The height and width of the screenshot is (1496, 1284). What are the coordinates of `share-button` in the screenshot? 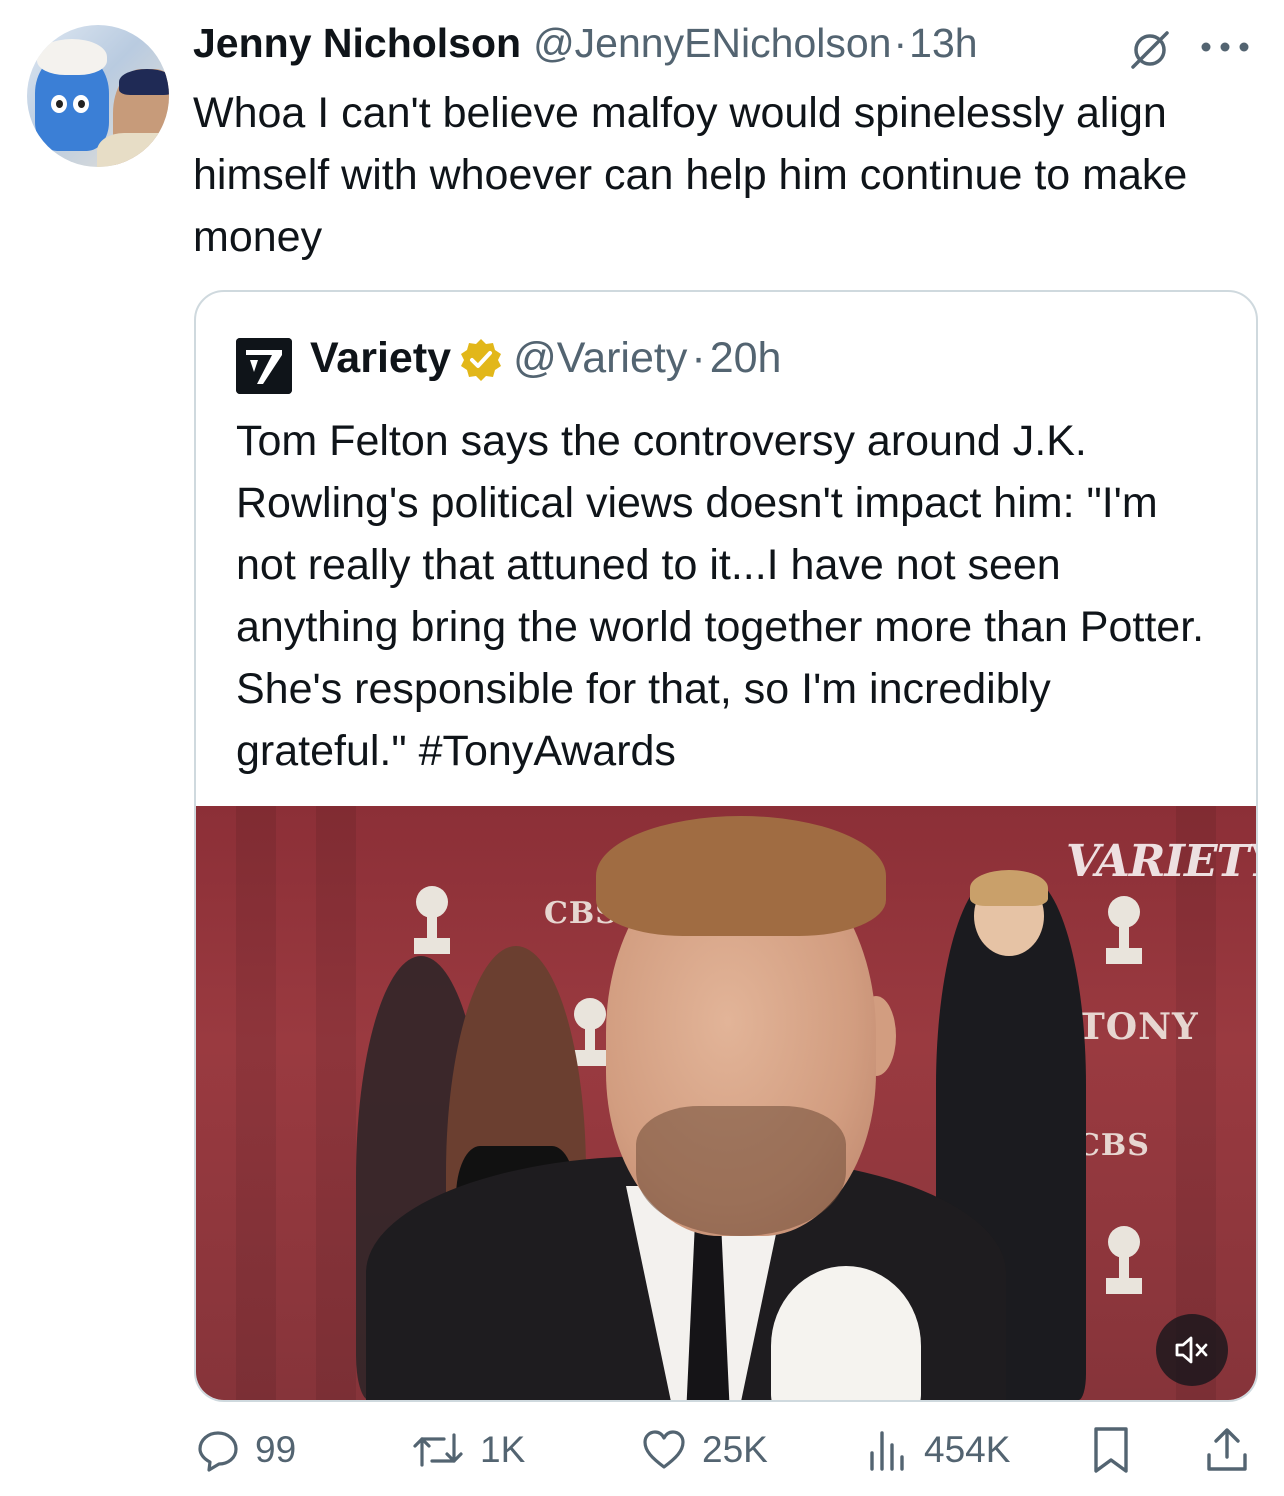 It's located at (1227, 1450).